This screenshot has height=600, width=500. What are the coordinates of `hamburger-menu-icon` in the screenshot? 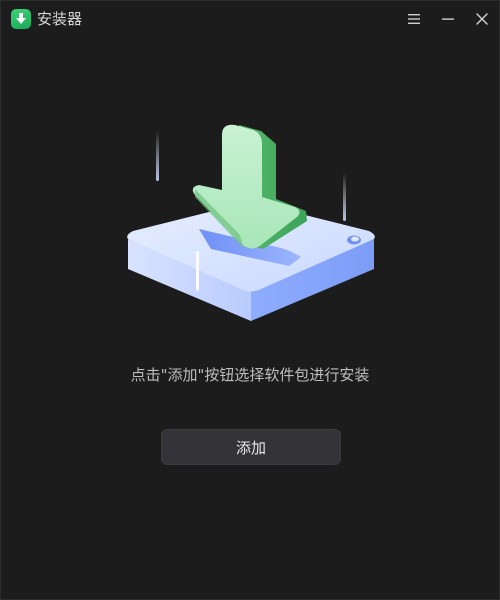 It's located at (414, 19).